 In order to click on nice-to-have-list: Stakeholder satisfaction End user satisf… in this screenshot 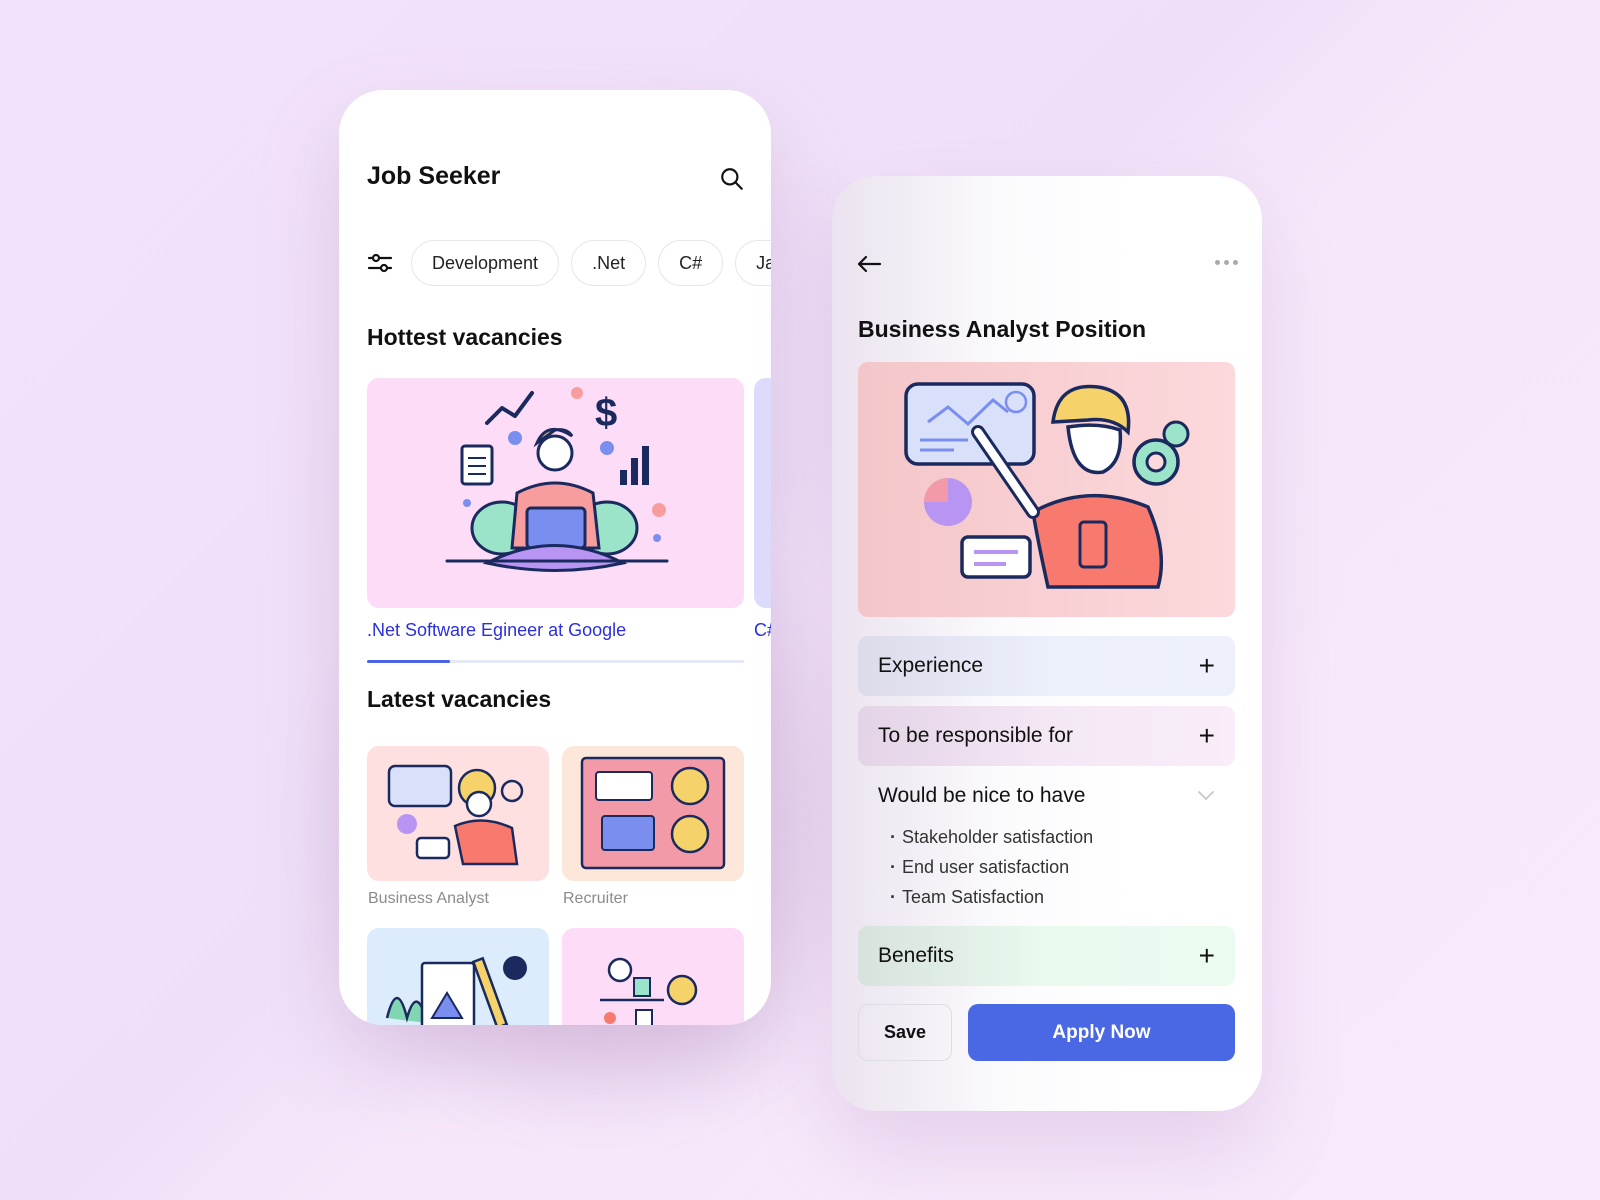, I will do `click(1046, 867)`.